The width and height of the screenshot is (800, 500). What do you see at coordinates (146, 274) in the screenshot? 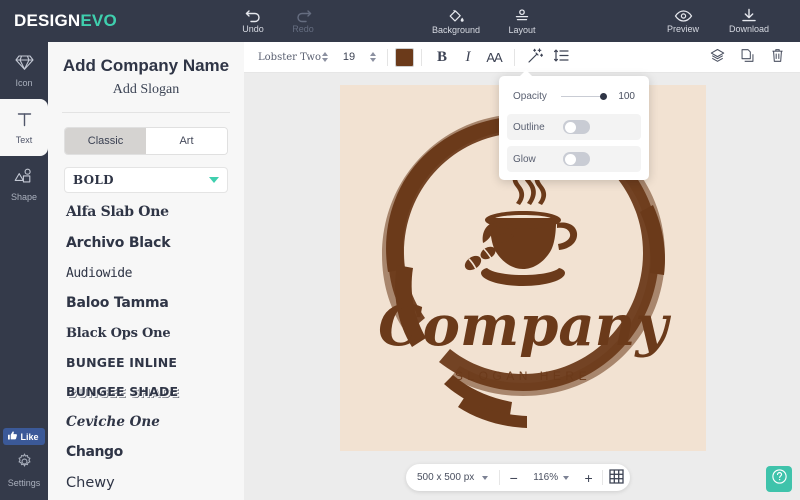
I see `list-item: Audiowide` at bounding box center [146, 274].